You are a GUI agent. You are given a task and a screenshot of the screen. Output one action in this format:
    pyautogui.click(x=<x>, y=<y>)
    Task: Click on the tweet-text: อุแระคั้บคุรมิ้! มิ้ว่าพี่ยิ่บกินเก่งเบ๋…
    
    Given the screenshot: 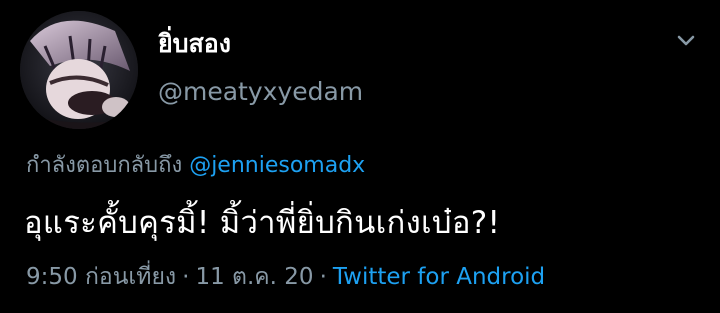 What is the action you would take?
    pyautogui.click(x=262, y=223)
    